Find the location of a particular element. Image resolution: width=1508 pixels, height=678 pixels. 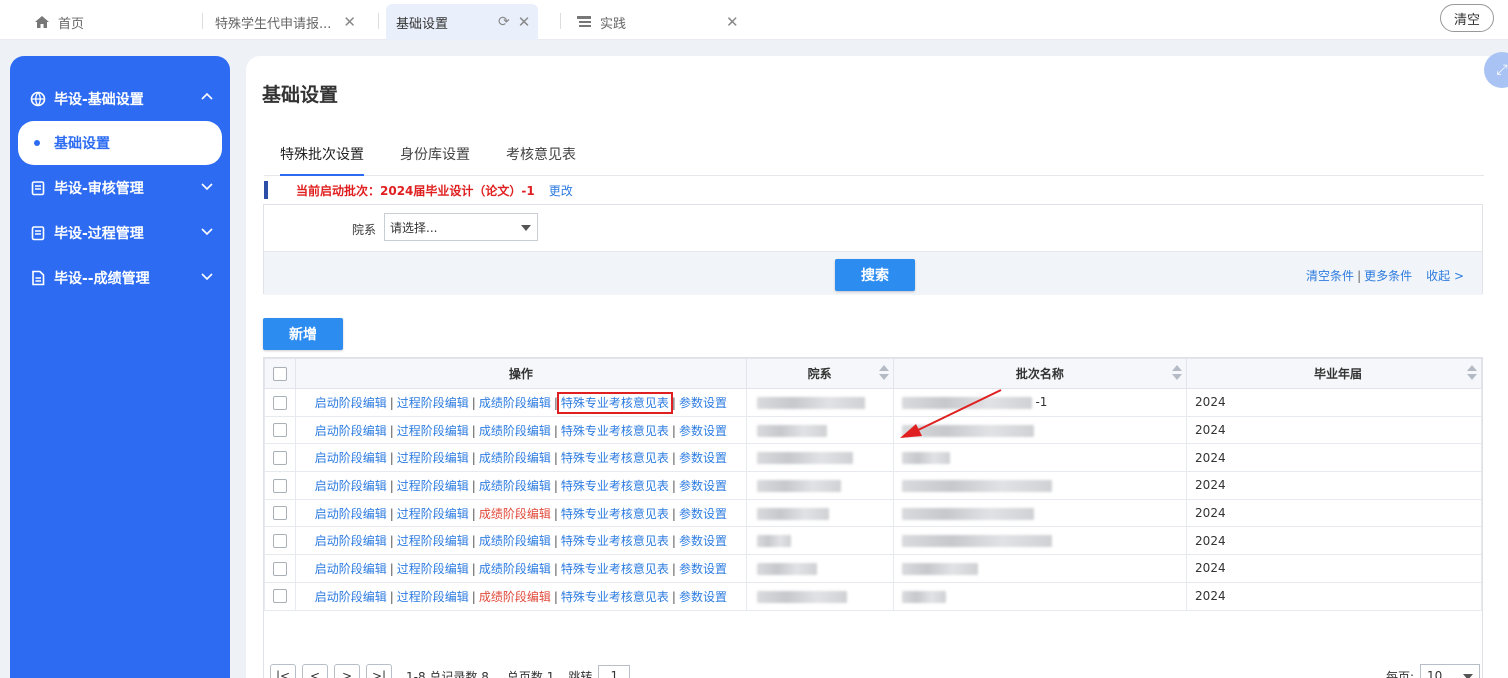

sidebar-group-review: 毕设-审核管理 is located at coordinates (120, 187).